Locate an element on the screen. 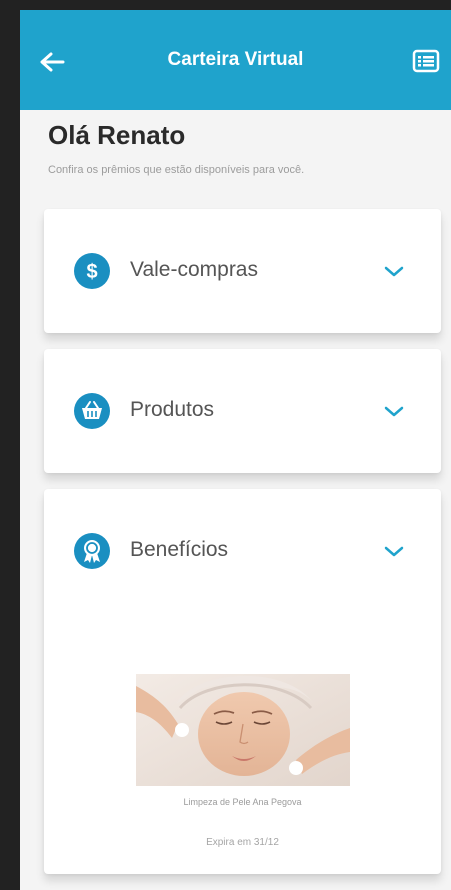 This screenshot has width=451, height=890. section-header-vale-compras: $ Vale-compras is located at coordinates (242, 271).